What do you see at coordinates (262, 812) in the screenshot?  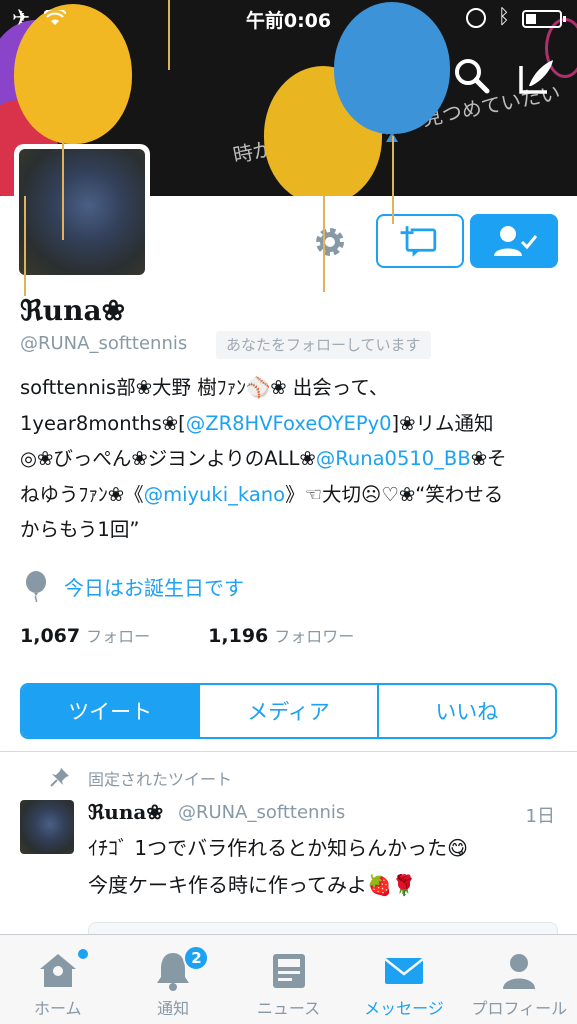 I see `tweet-author-handle: @RUNA_softtennis` at bounding box center [262, 812].